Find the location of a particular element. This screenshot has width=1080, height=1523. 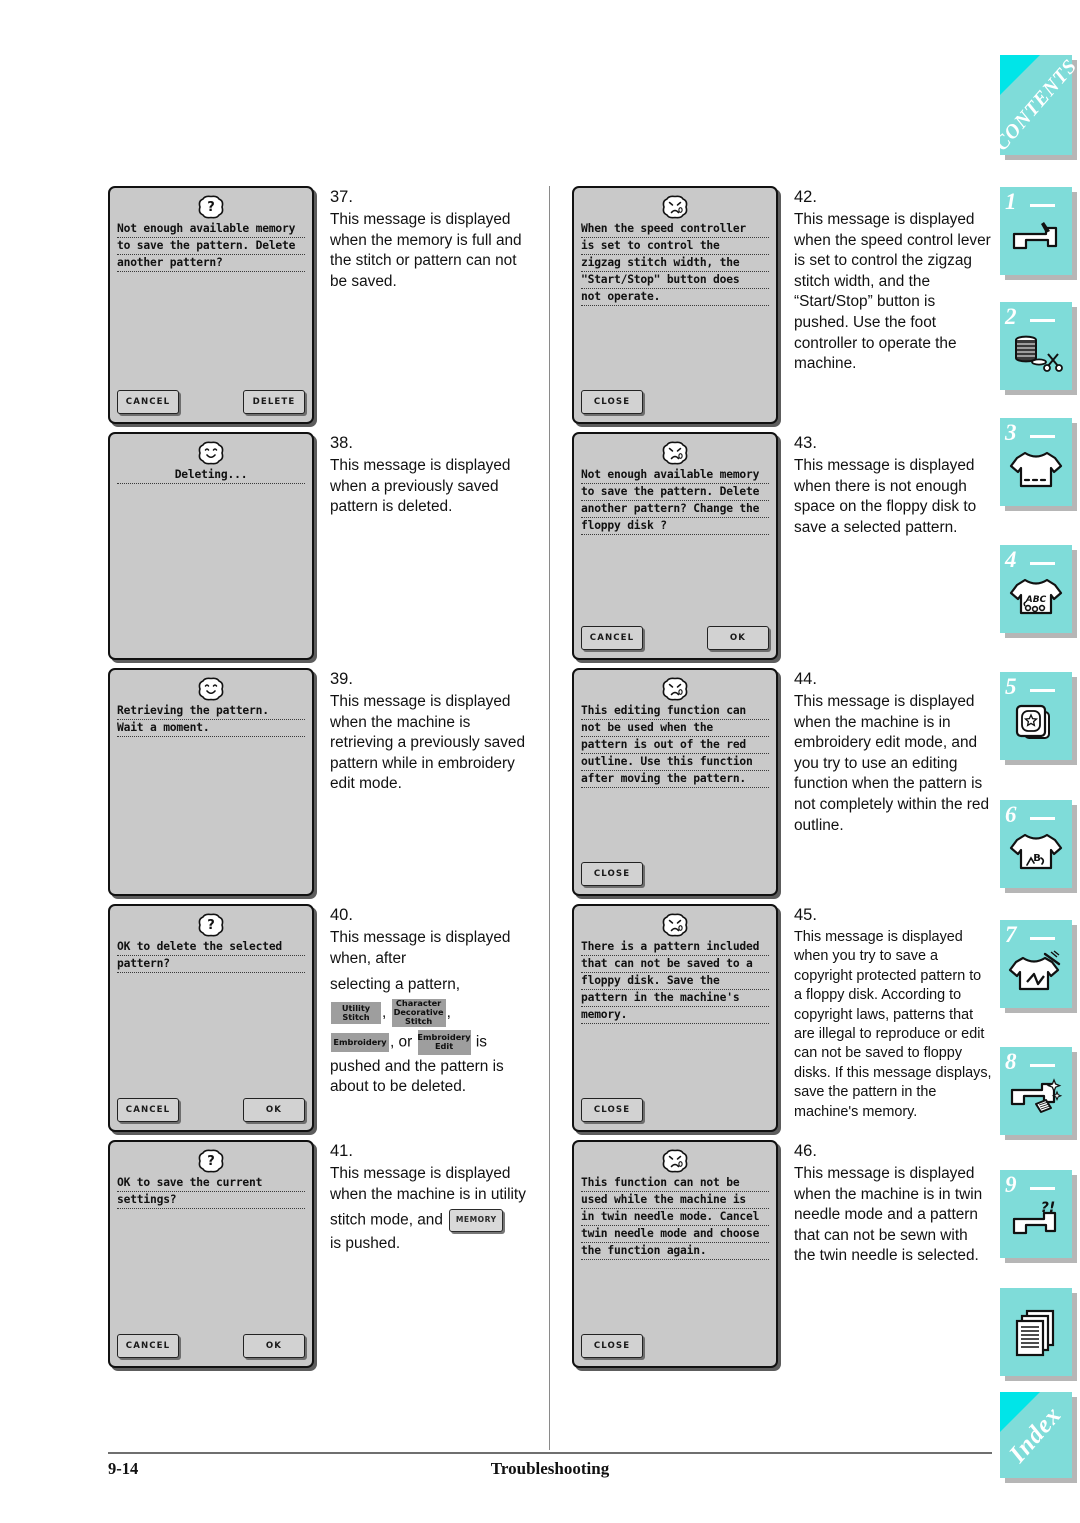

tab-chapter-8: 8 is located at coordinates (1036, 1091).